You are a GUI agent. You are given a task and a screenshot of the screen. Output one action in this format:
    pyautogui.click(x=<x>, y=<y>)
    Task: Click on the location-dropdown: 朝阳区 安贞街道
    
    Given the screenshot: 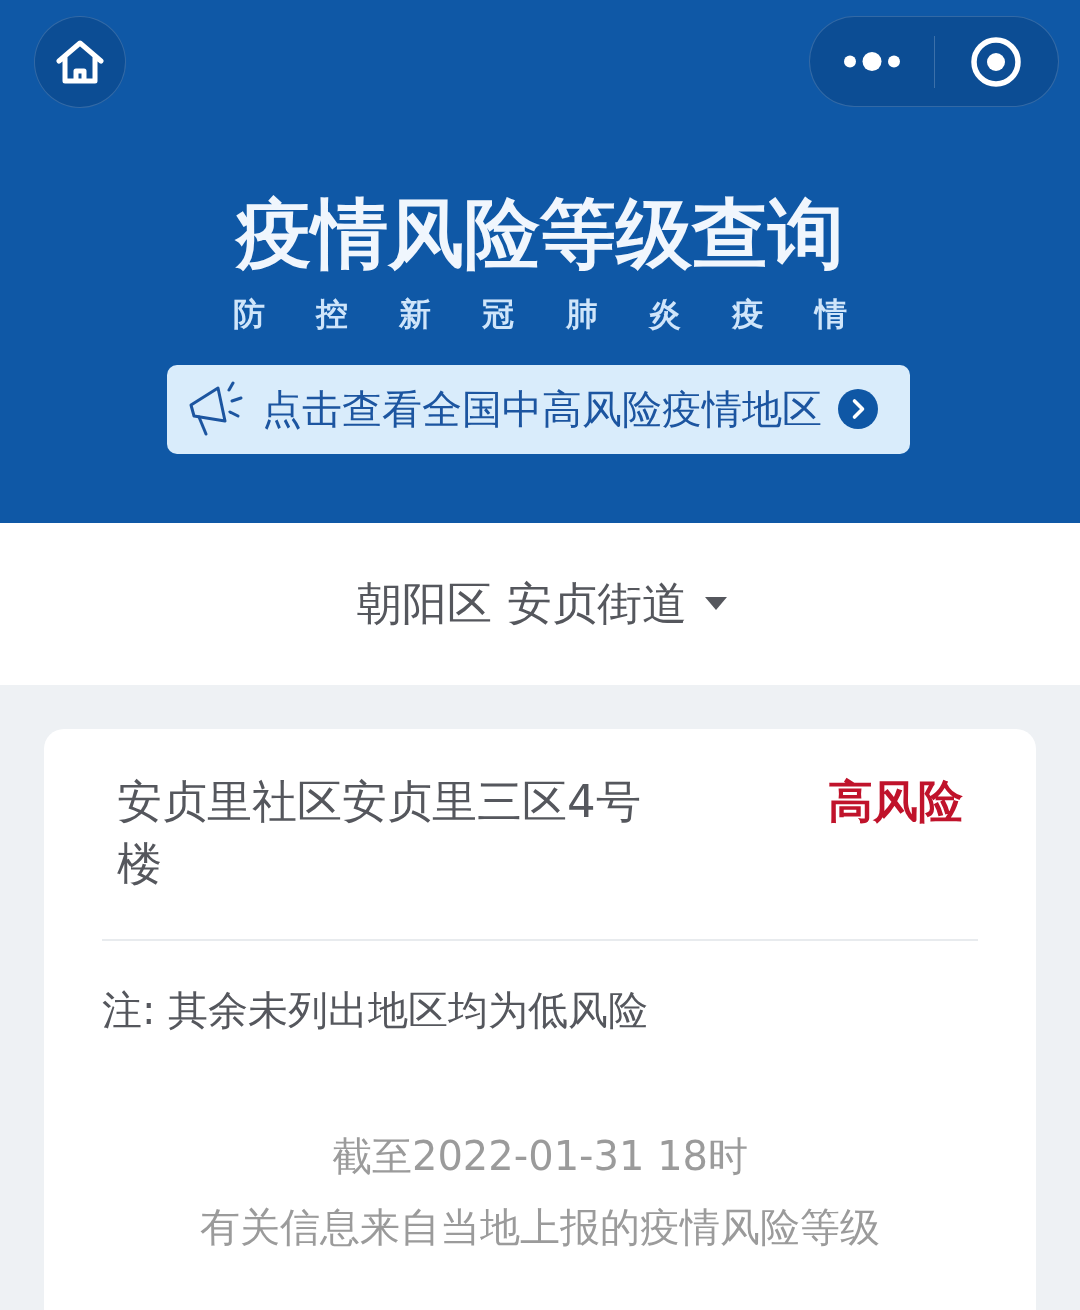 What is the action you would take?
    pyautogui.click(x=542, y=603)
    